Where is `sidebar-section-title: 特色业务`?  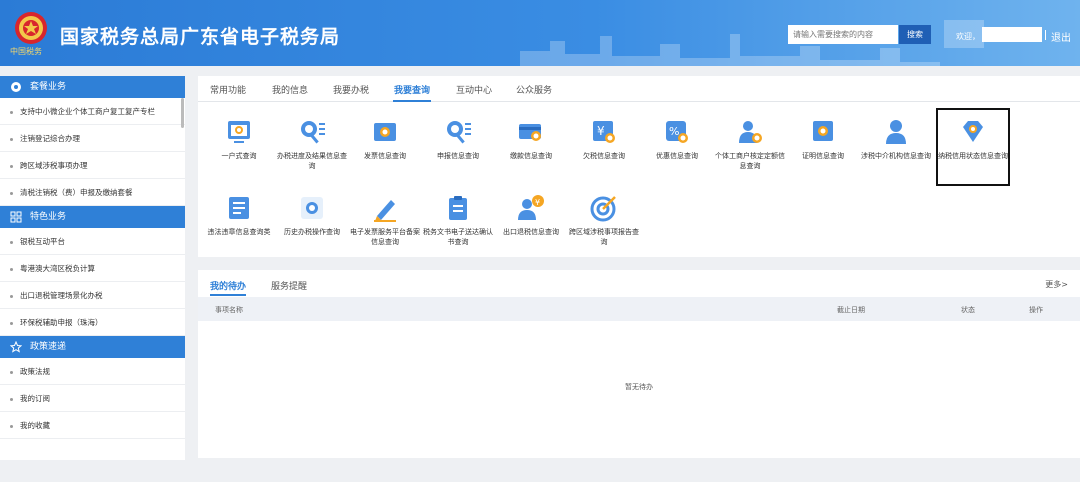
sidebar-section-title: 特色业务 is located at coordinates (48, 217).